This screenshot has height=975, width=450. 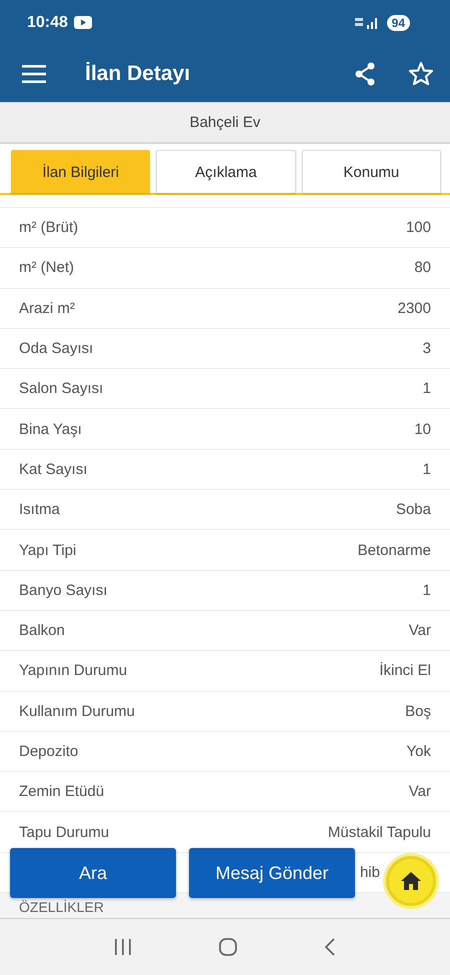 I want to click on detail-label: Kullanım Durumu, so click(x=77, y=711).